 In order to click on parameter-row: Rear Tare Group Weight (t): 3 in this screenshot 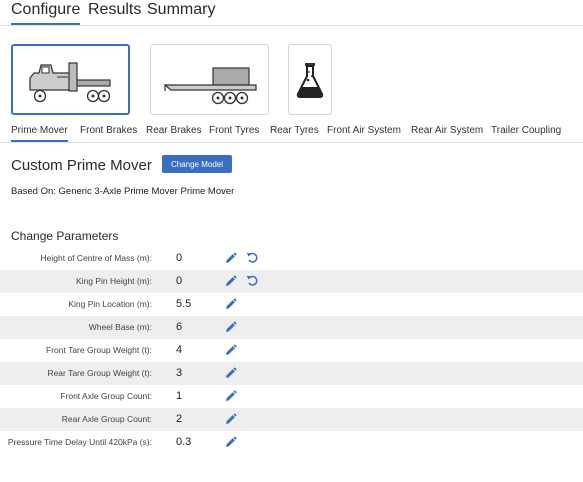, I will do `click(291, 373)`.